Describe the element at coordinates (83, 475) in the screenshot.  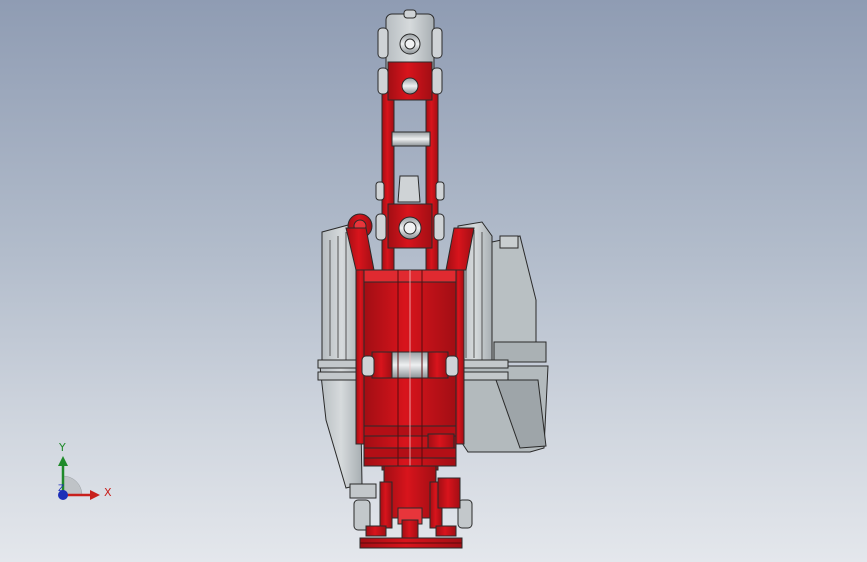
I see `coordinate-triad: Y X Z` at that location.